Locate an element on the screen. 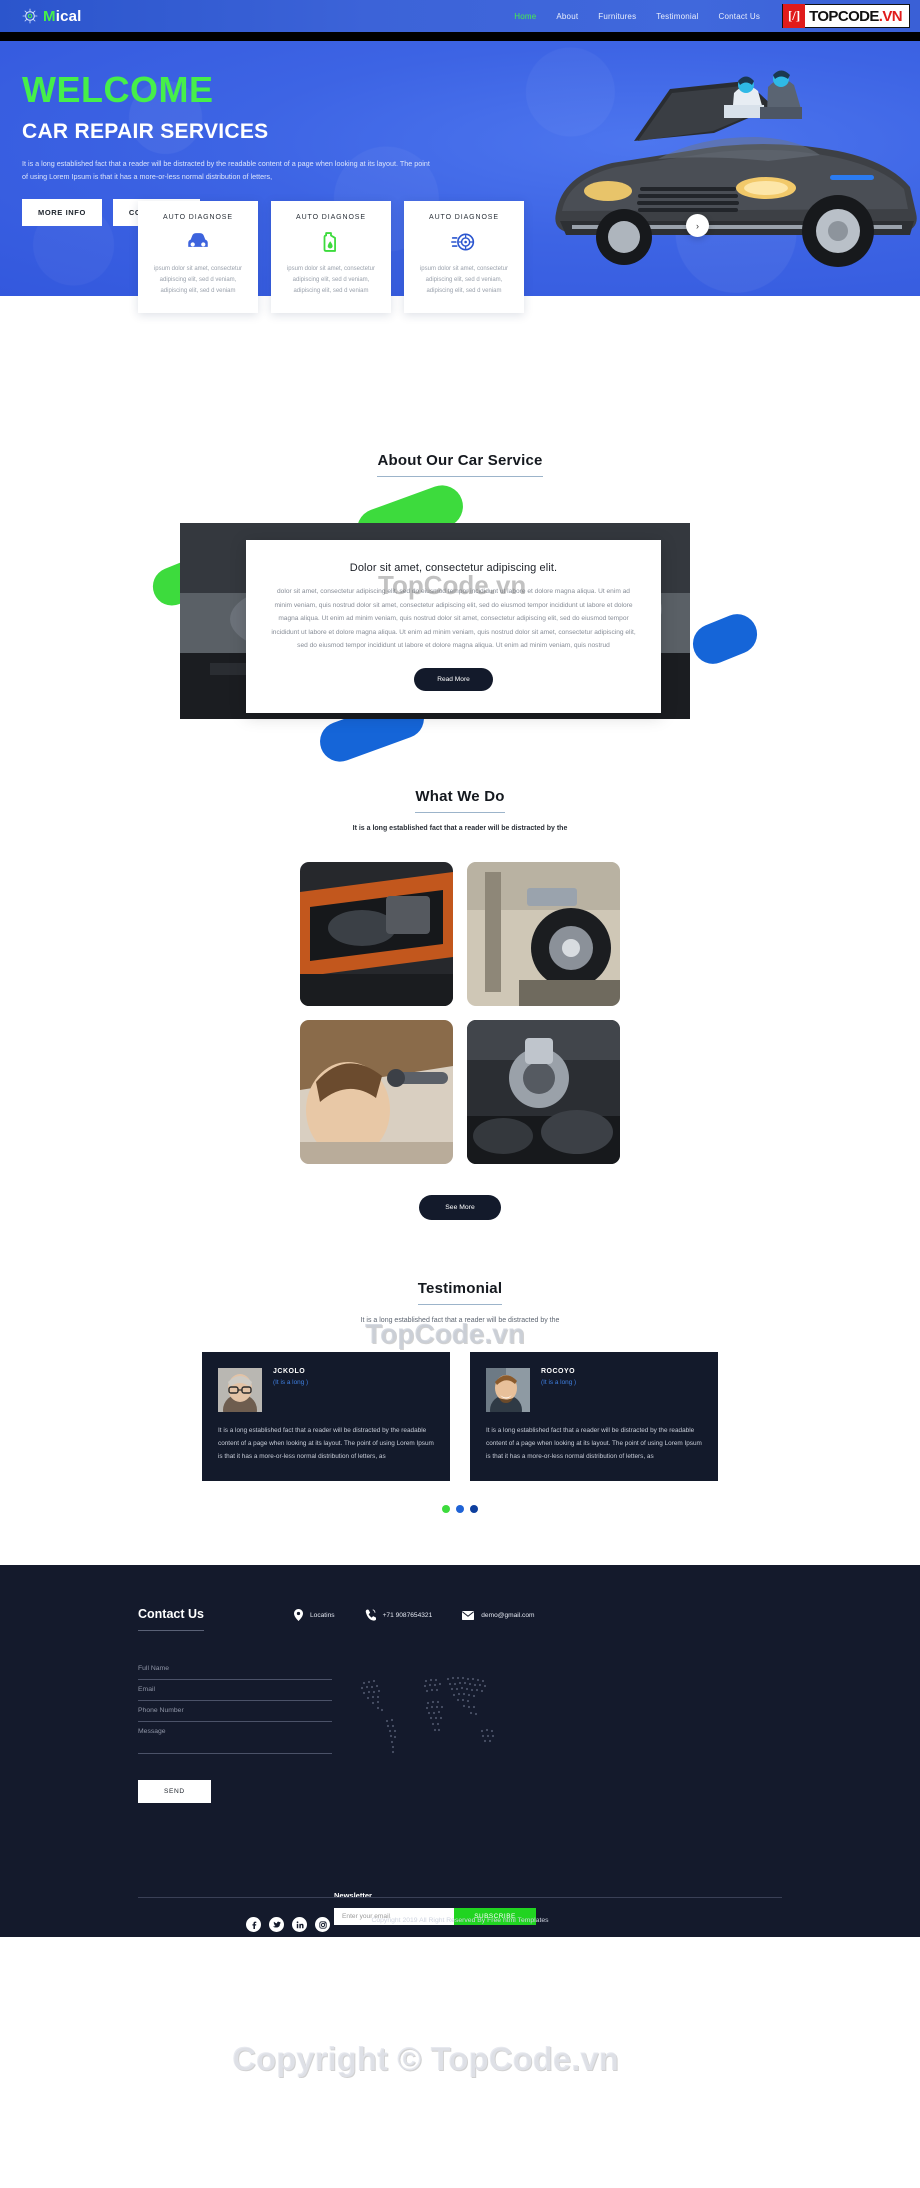  nav-item-testimonial: Testimonial is located at coordinates (677, 16).